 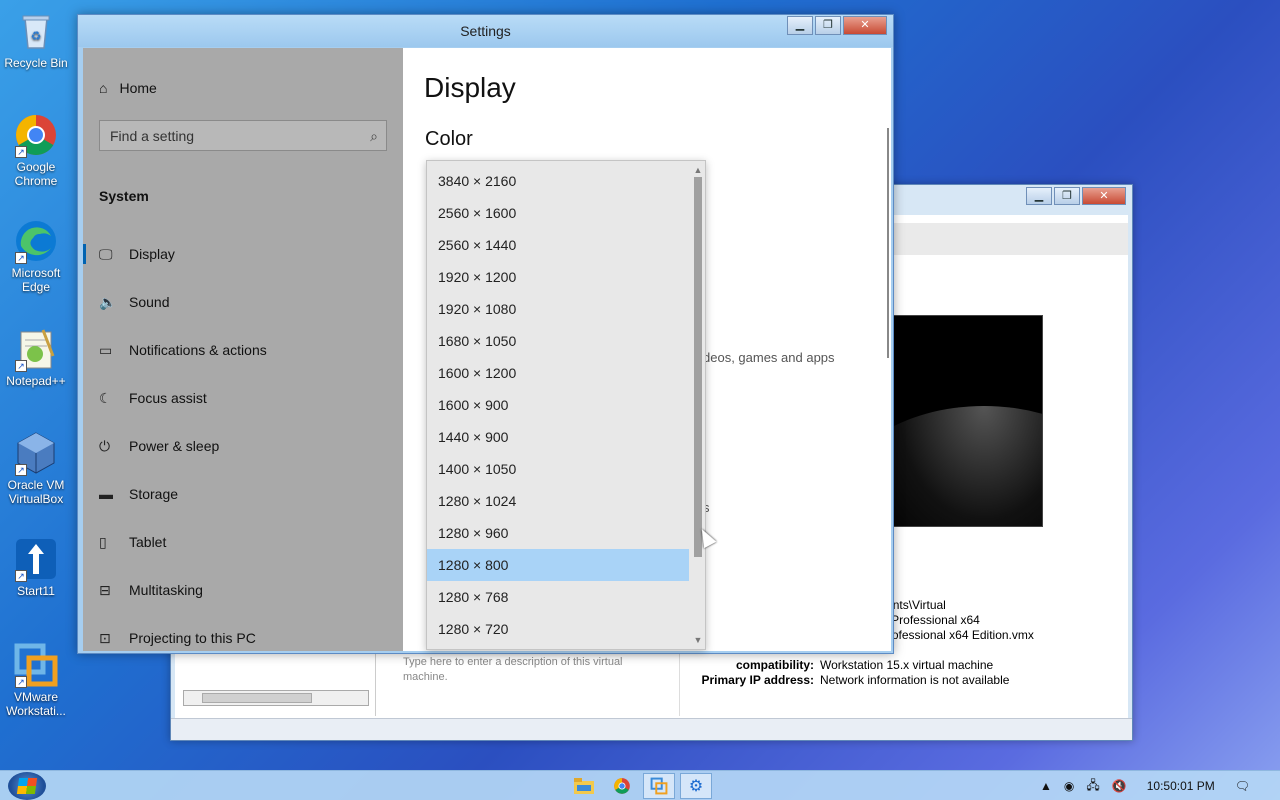 What do you see at coordinates (449, 139) in the screenshot?
I see `color-heading: Color` at bounding box center [449, 139].